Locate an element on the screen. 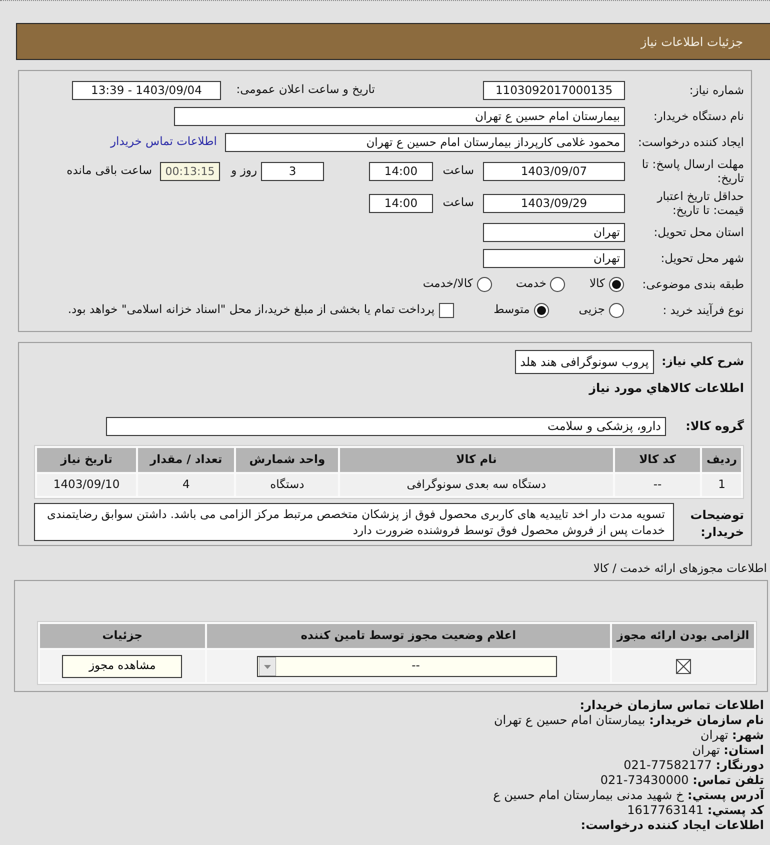  table-cell: -- is located at coordinates (657, 485).